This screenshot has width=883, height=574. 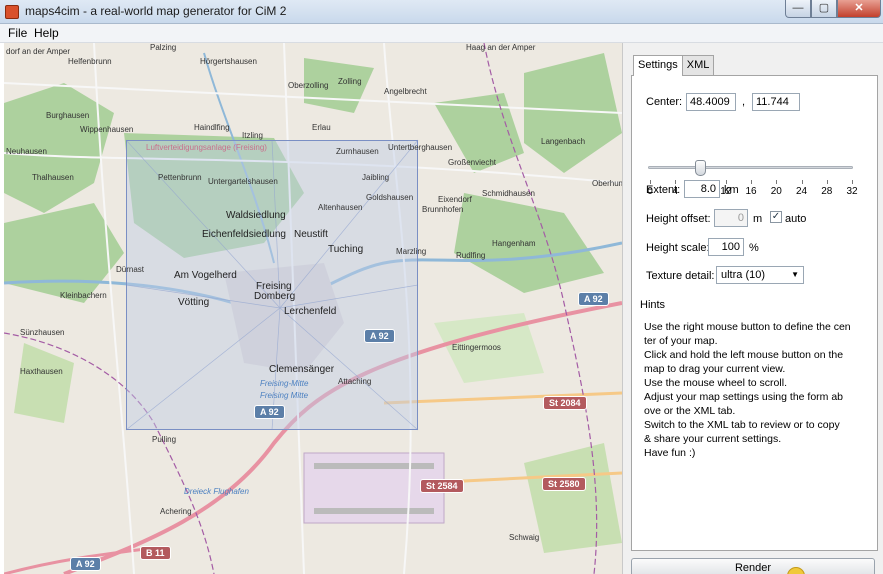 What do you see at coordinates (176, 511) in the screenshot?
I see `map-label-town: Achering` at bounding box center [176, 511].